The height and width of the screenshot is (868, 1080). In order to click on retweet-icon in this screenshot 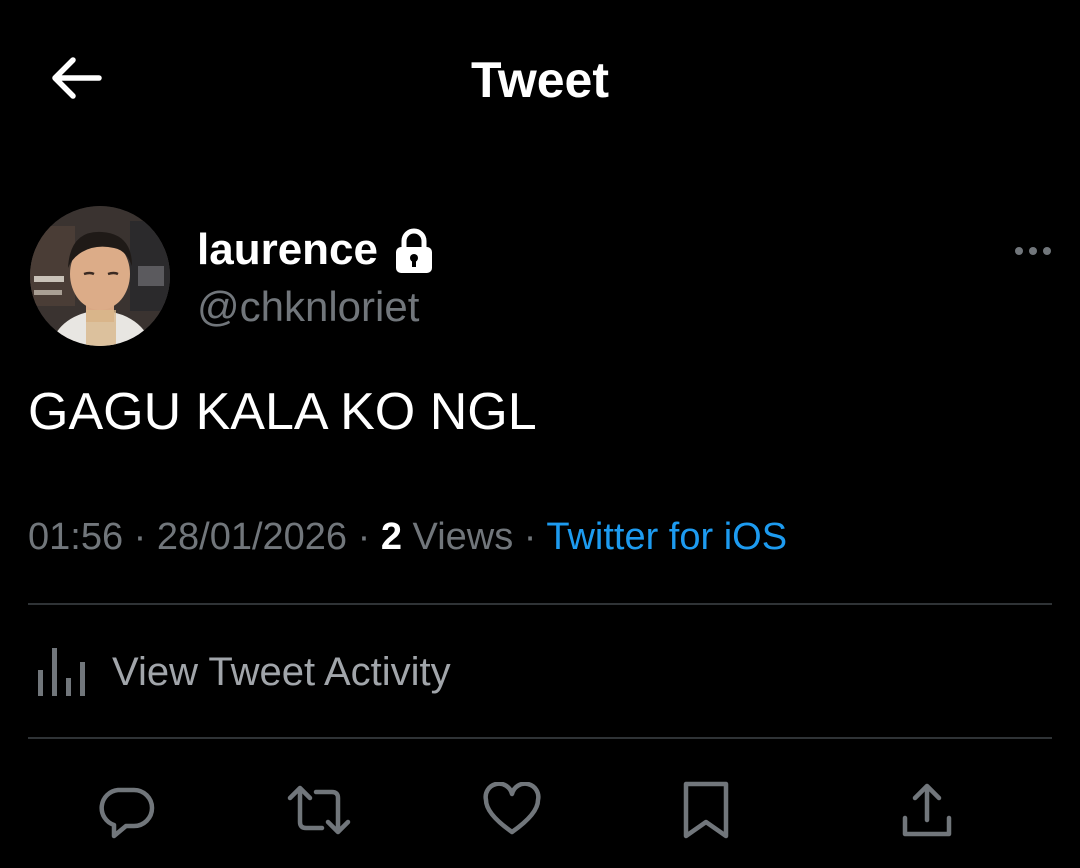, I will do `click(319, 810)`.